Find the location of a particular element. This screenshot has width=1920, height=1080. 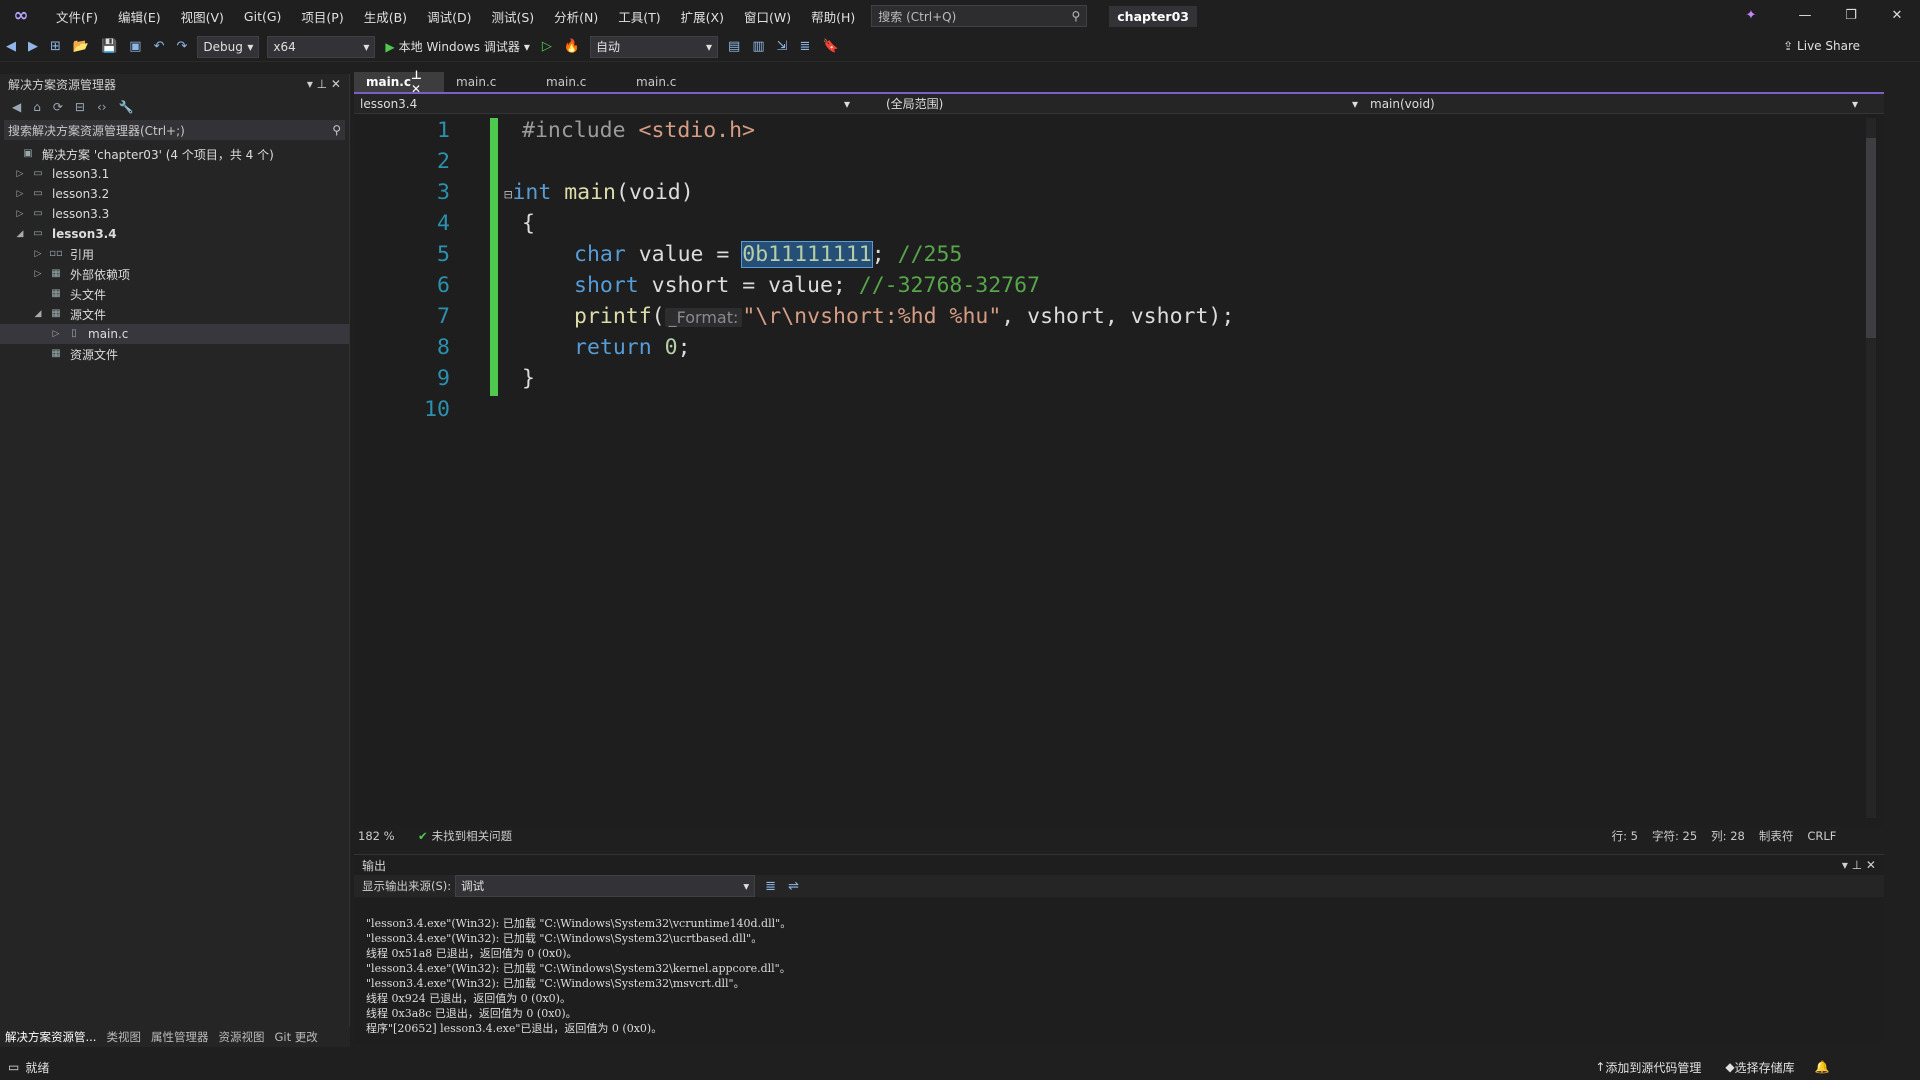

undo-icon: ↶ is located at coordinates (159, 46).